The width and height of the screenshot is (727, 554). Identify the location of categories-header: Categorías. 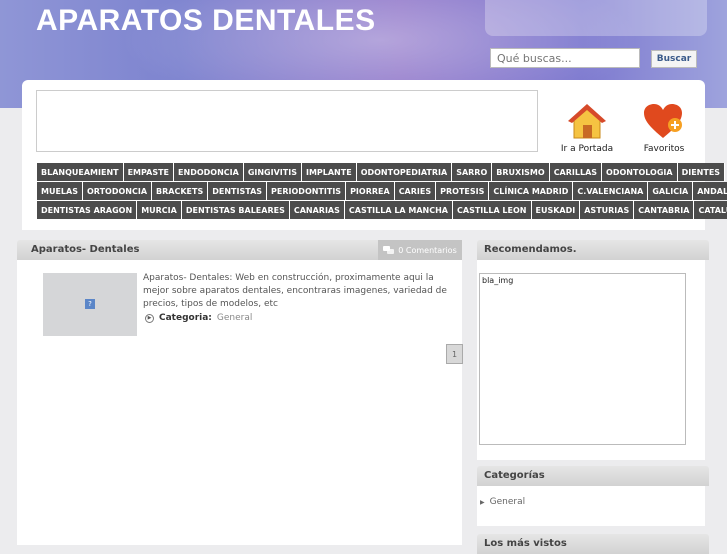
(593, 476).